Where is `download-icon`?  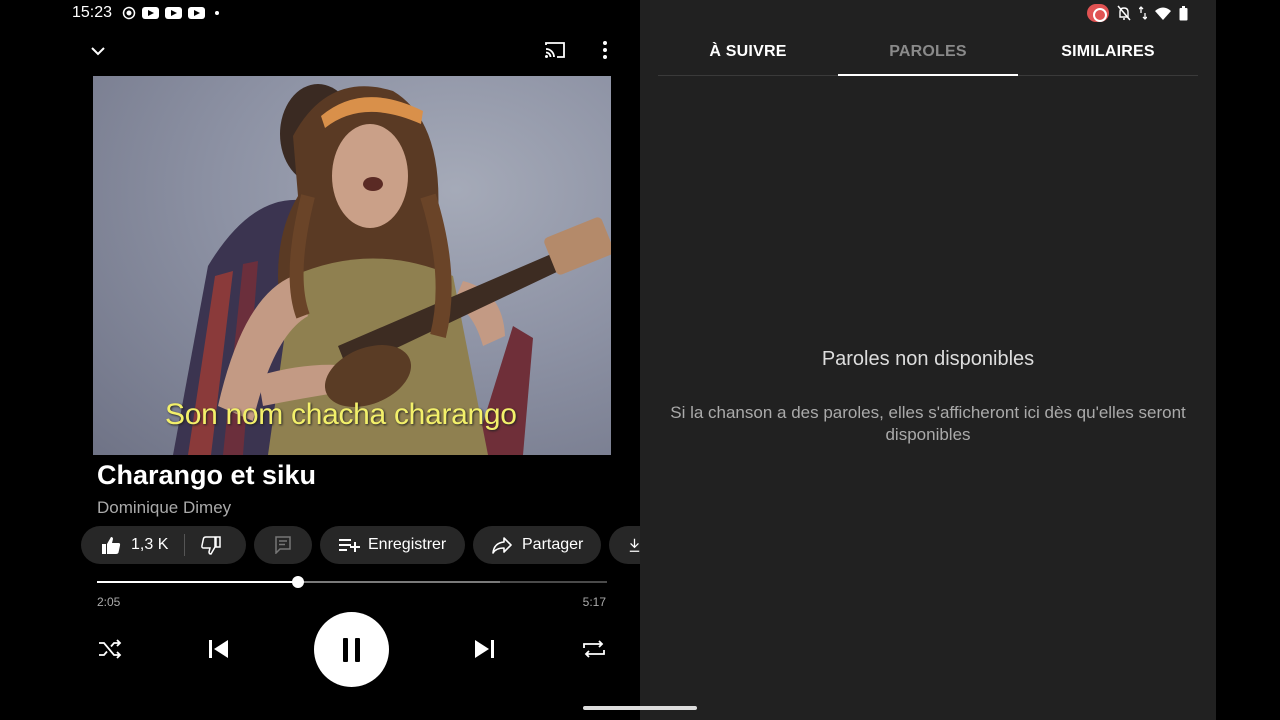
download-icon is located at coordinates (634, 545).